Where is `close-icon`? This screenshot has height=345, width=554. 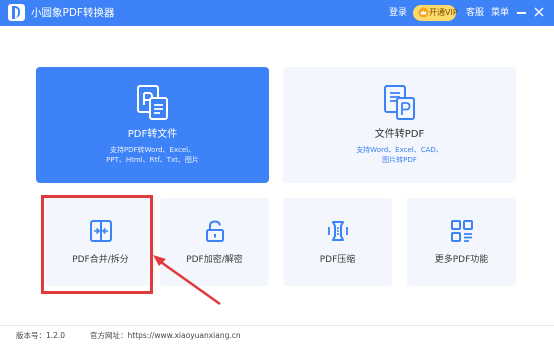 close-icon is located at coordinates (539, 12).